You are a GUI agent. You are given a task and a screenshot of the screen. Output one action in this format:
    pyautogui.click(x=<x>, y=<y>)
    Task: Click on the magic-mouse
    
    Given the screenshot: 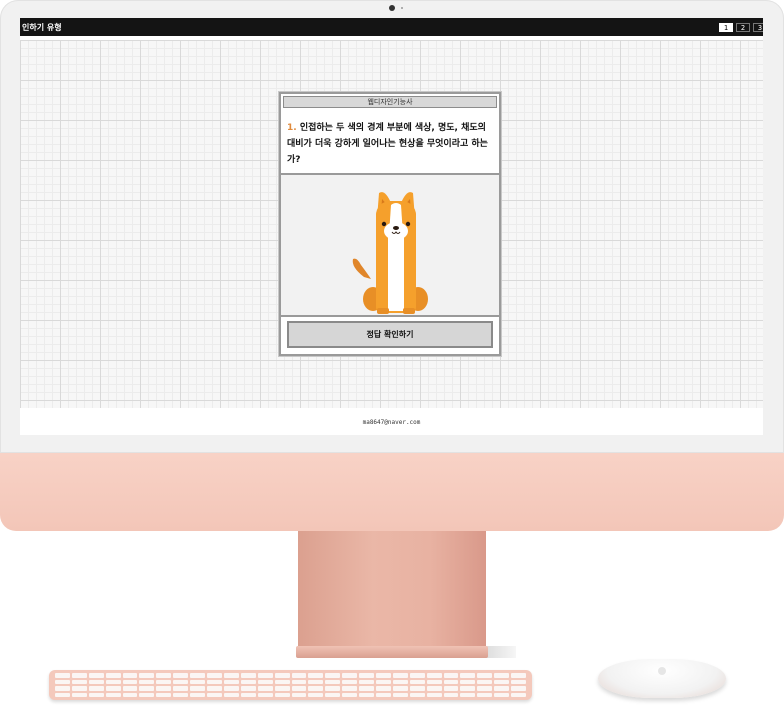 What is the action you would take?
    pyautogui.click(x=662, y=678)
    